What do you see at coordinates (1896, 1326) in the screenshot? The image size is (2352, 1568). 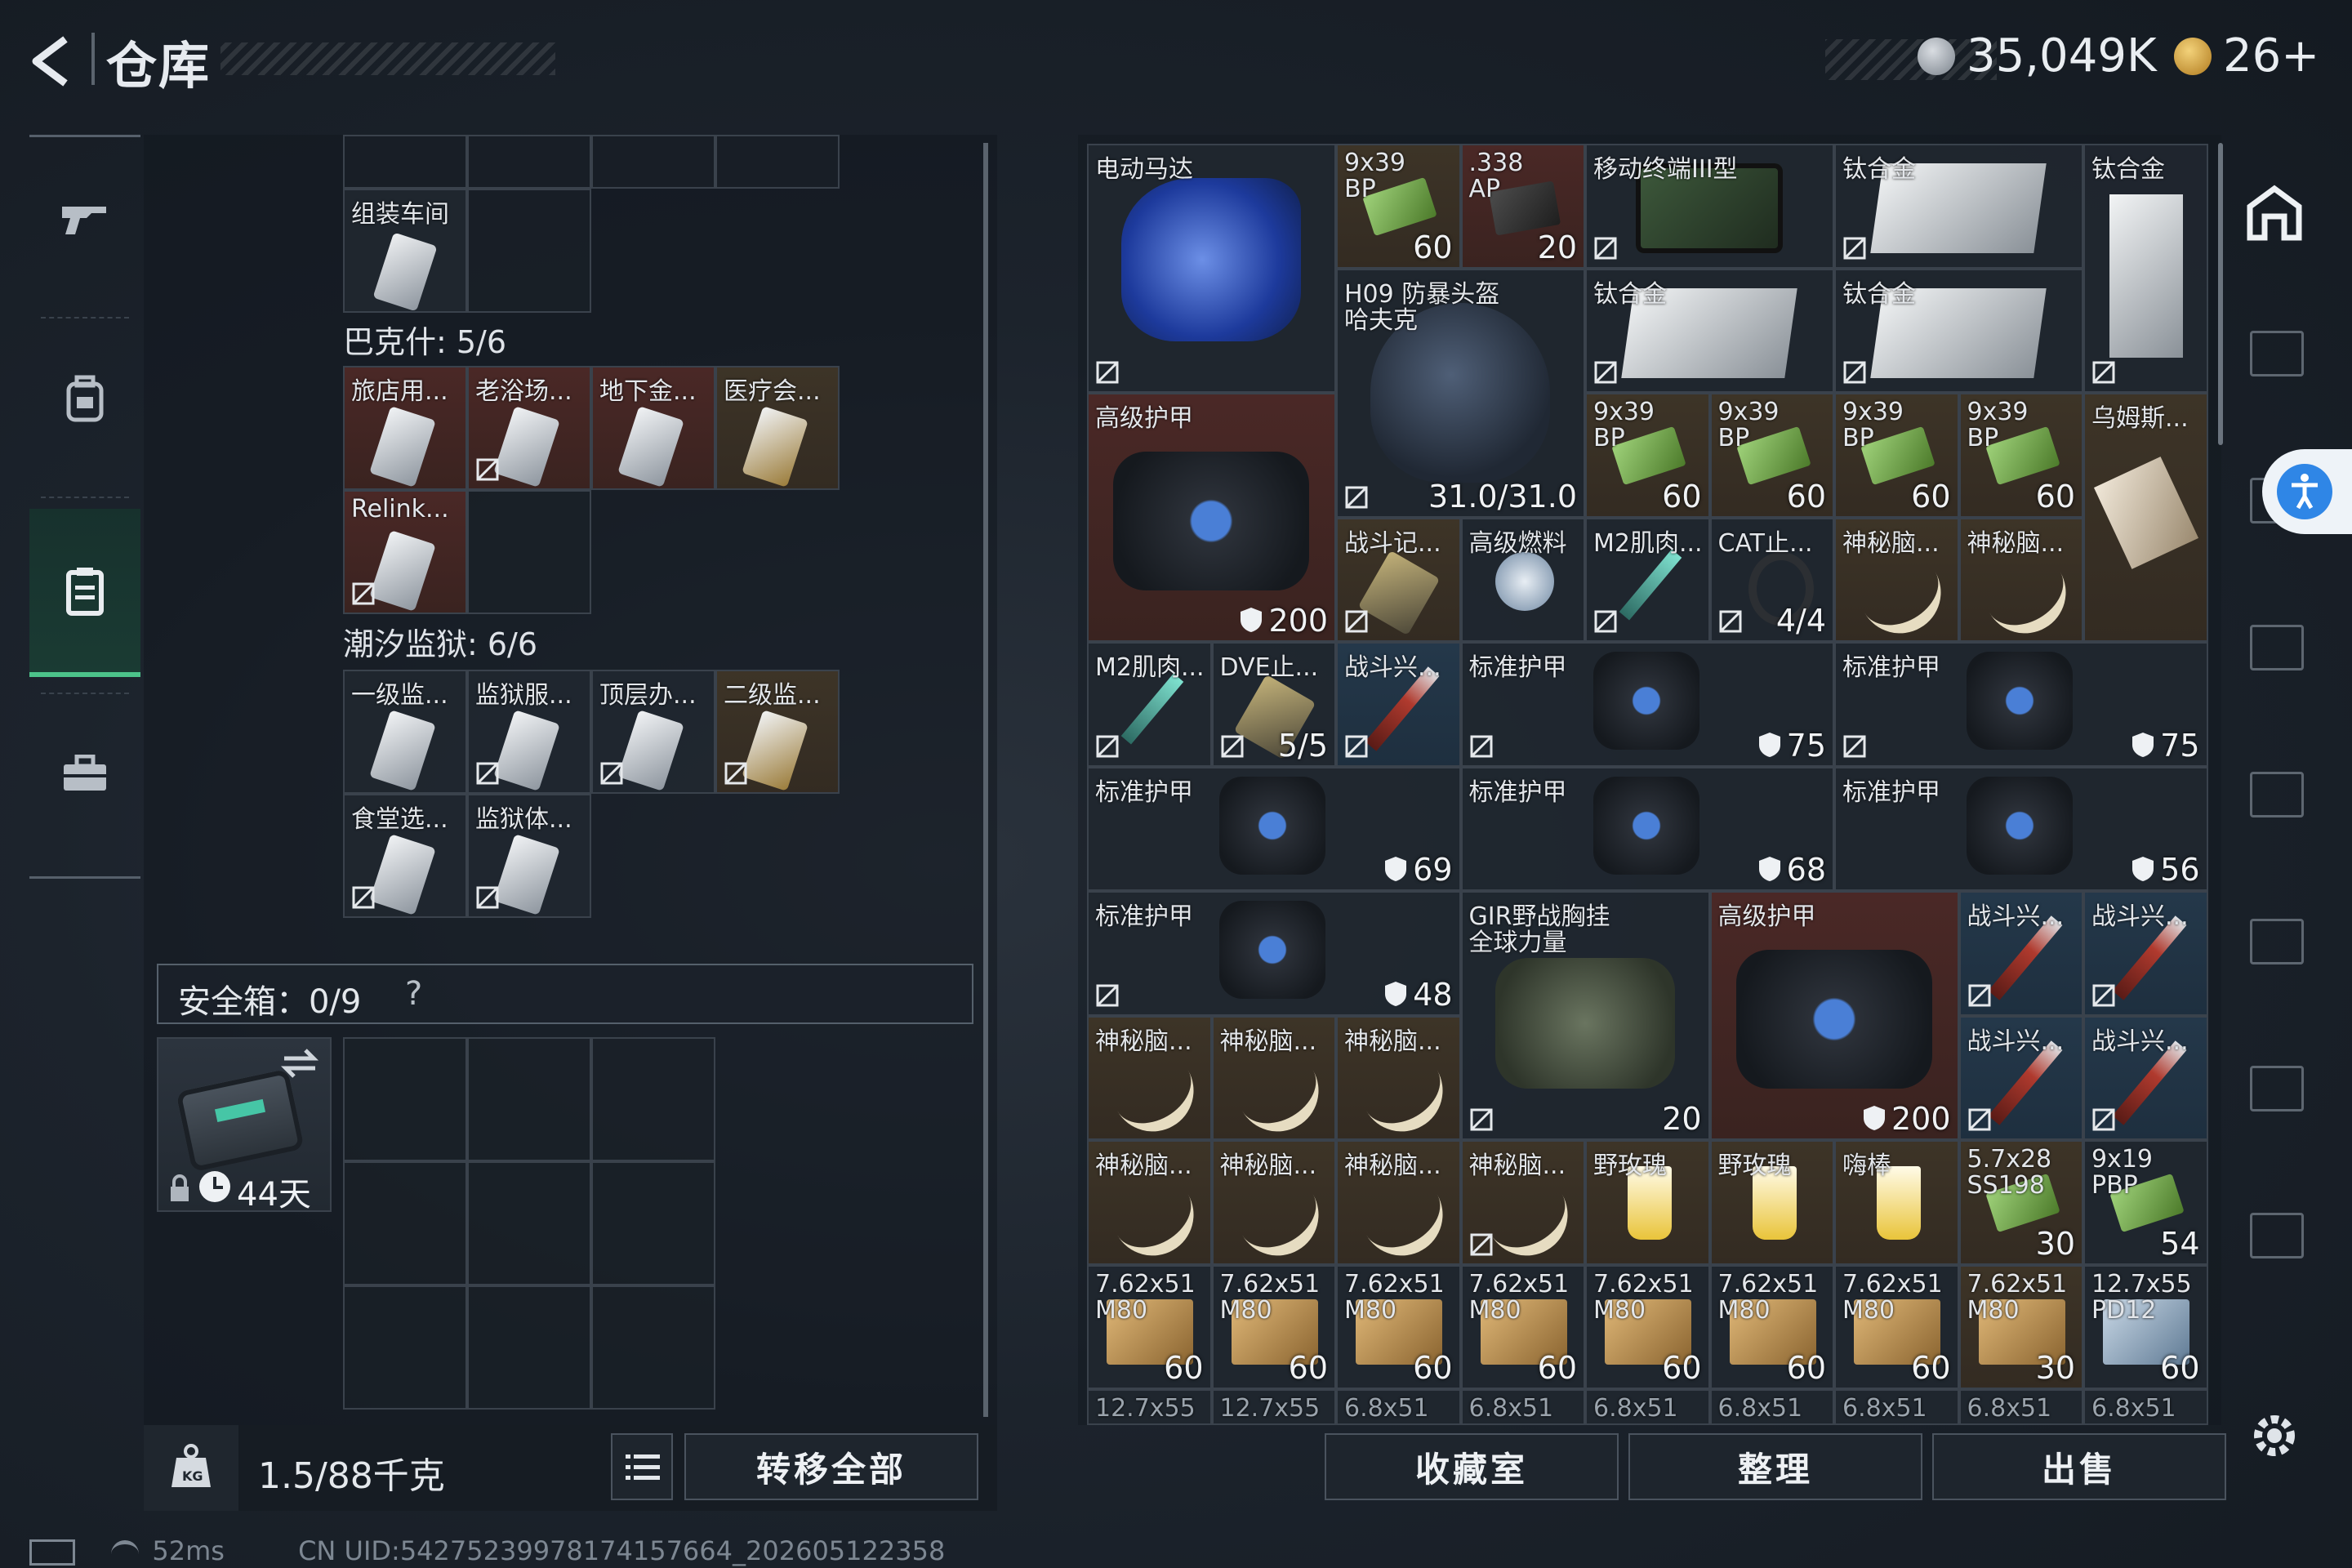 I see `item-m80g: 7.62x51 M80 60` at bounding box center [1896, 1326].